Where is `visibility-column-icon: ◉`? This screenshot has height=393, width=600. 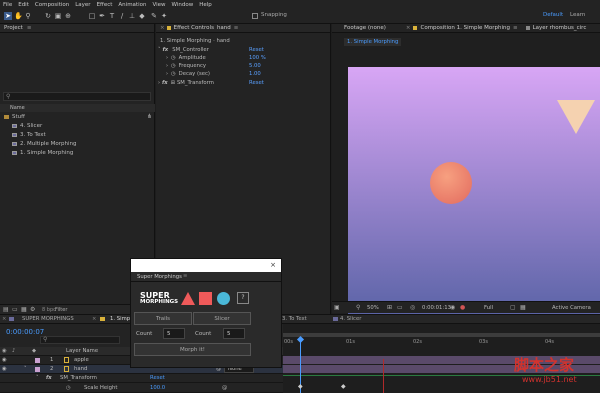 visibility-column-icon: ◉ is located at coordinates (4, 351).